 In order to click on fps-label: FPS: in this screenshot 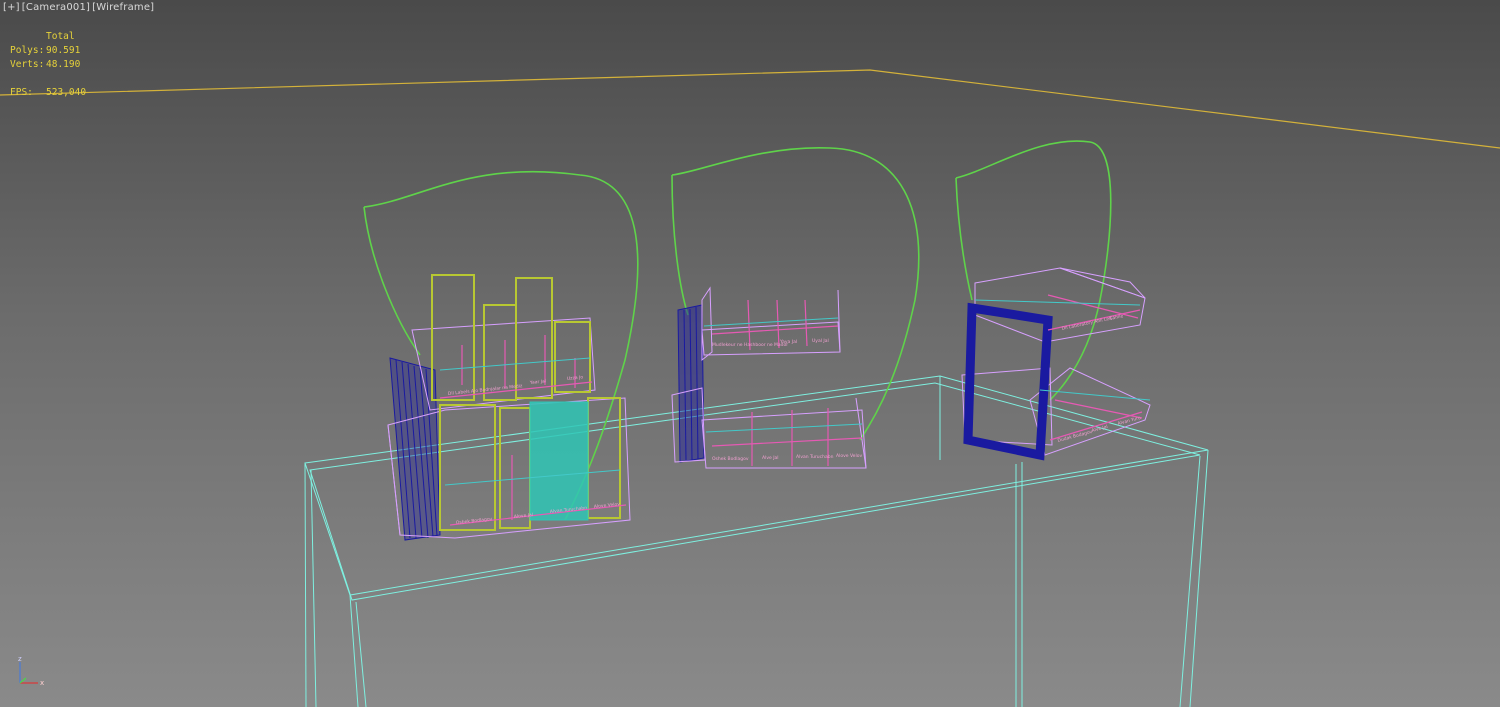, I will do `click(21, 92)`.